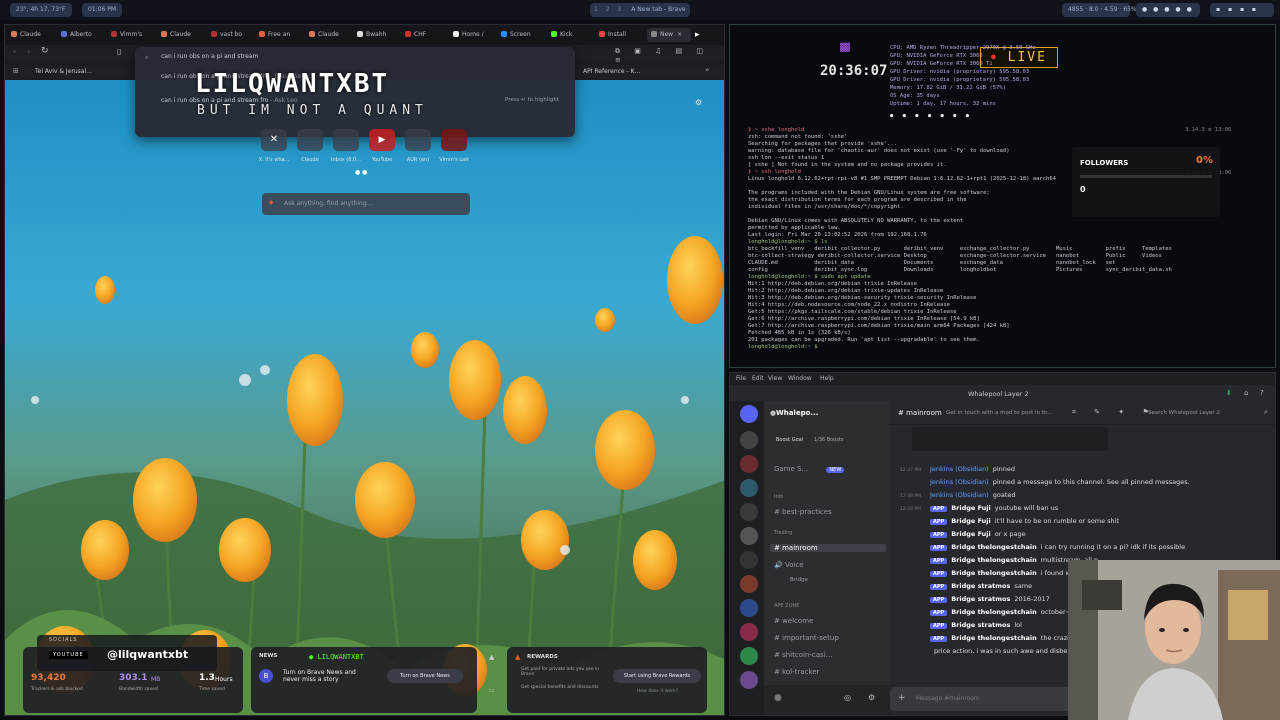 The width and height of the screenshot is (1280, 720). Describe the element at coordinates (1184, 413) in the screenshot. I see `search-input: Search Whalepool Layer 2` at that location.